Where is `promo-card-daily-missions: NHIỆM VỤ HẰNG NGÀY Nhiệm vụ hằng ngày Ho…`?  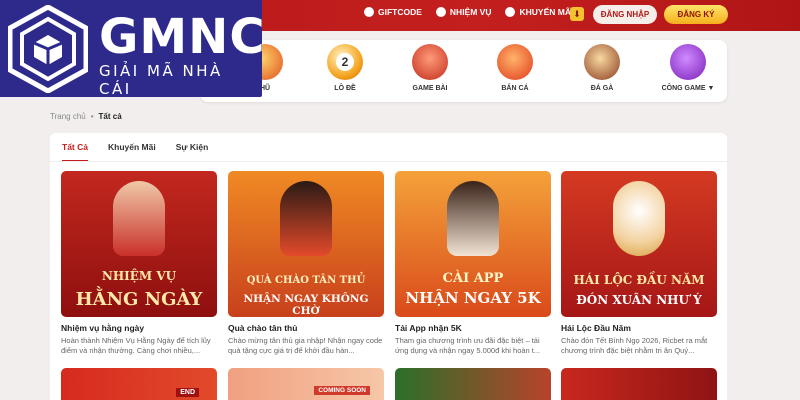
promo-card-daily-missions: NHIỆM VỤ HẰNG NGÀY Nhiệm vụ hằng ngày Ho… is located at coordinates (139, 263).